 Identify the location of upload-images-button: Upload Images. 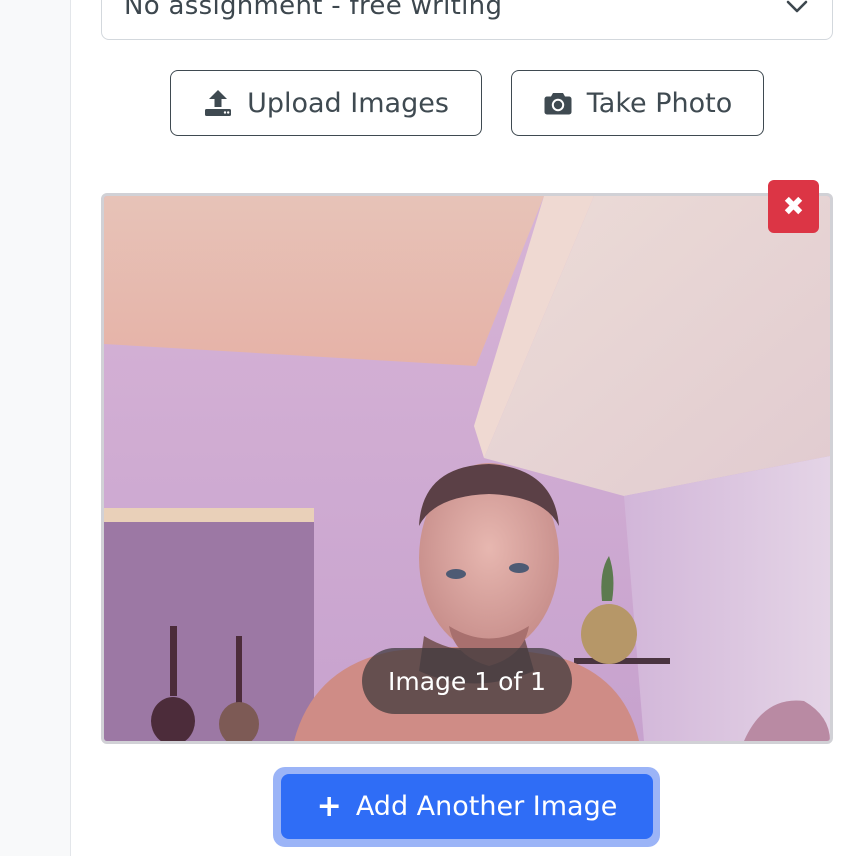
(326, 103).